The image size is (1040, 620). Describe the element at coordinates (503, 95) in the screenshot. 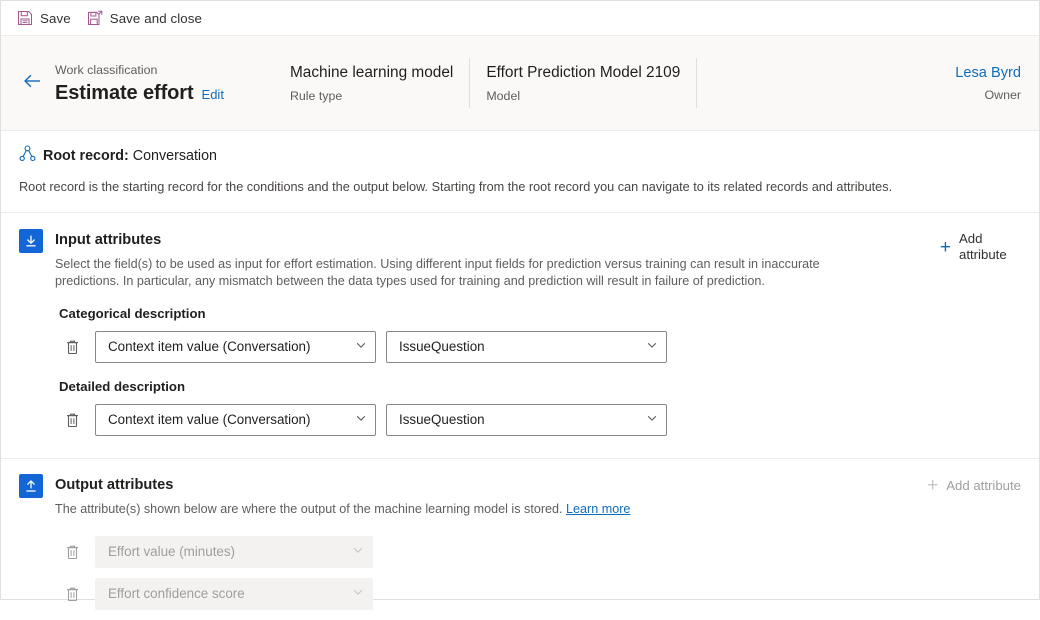

I see `model-label: Model` at that location.